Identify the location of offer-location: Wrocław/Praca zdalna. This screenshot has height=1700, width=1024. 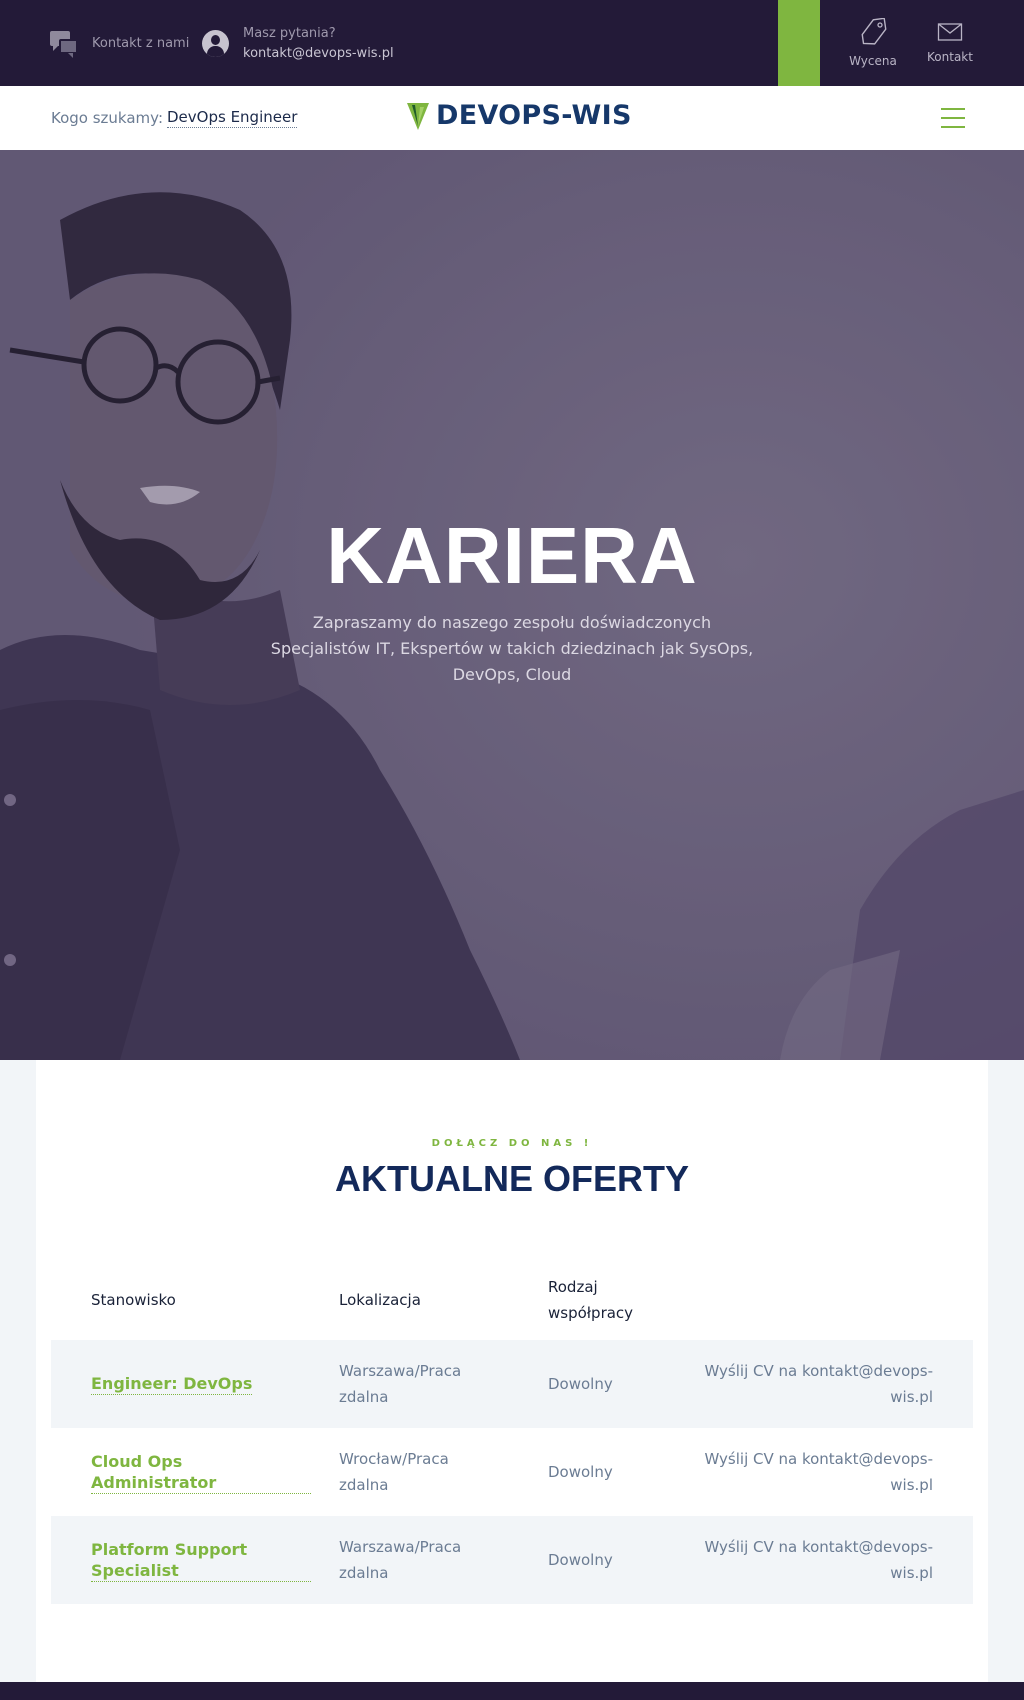
(394, 1472).